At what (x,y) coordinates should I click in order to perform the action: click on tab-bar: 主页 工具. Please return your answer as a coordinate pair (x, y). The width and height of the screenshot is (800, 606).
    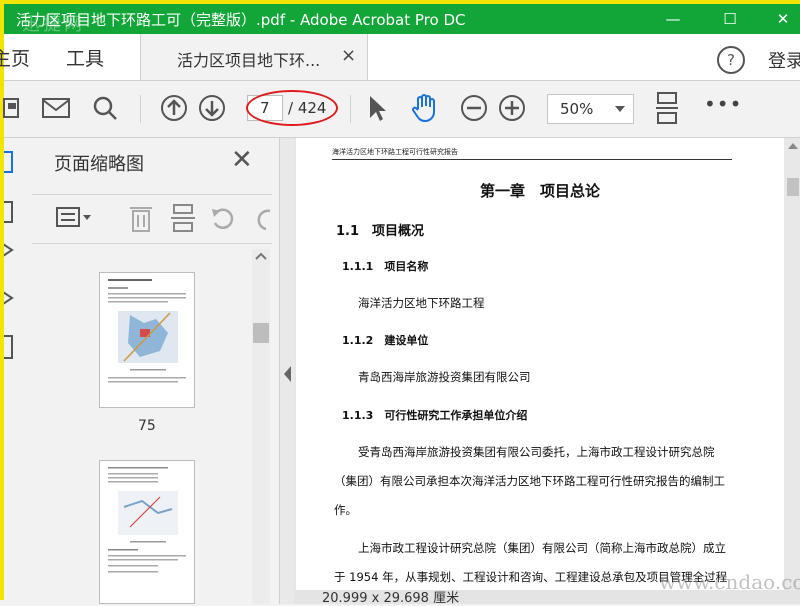
    Looking at the image, I should click on (400, 57).